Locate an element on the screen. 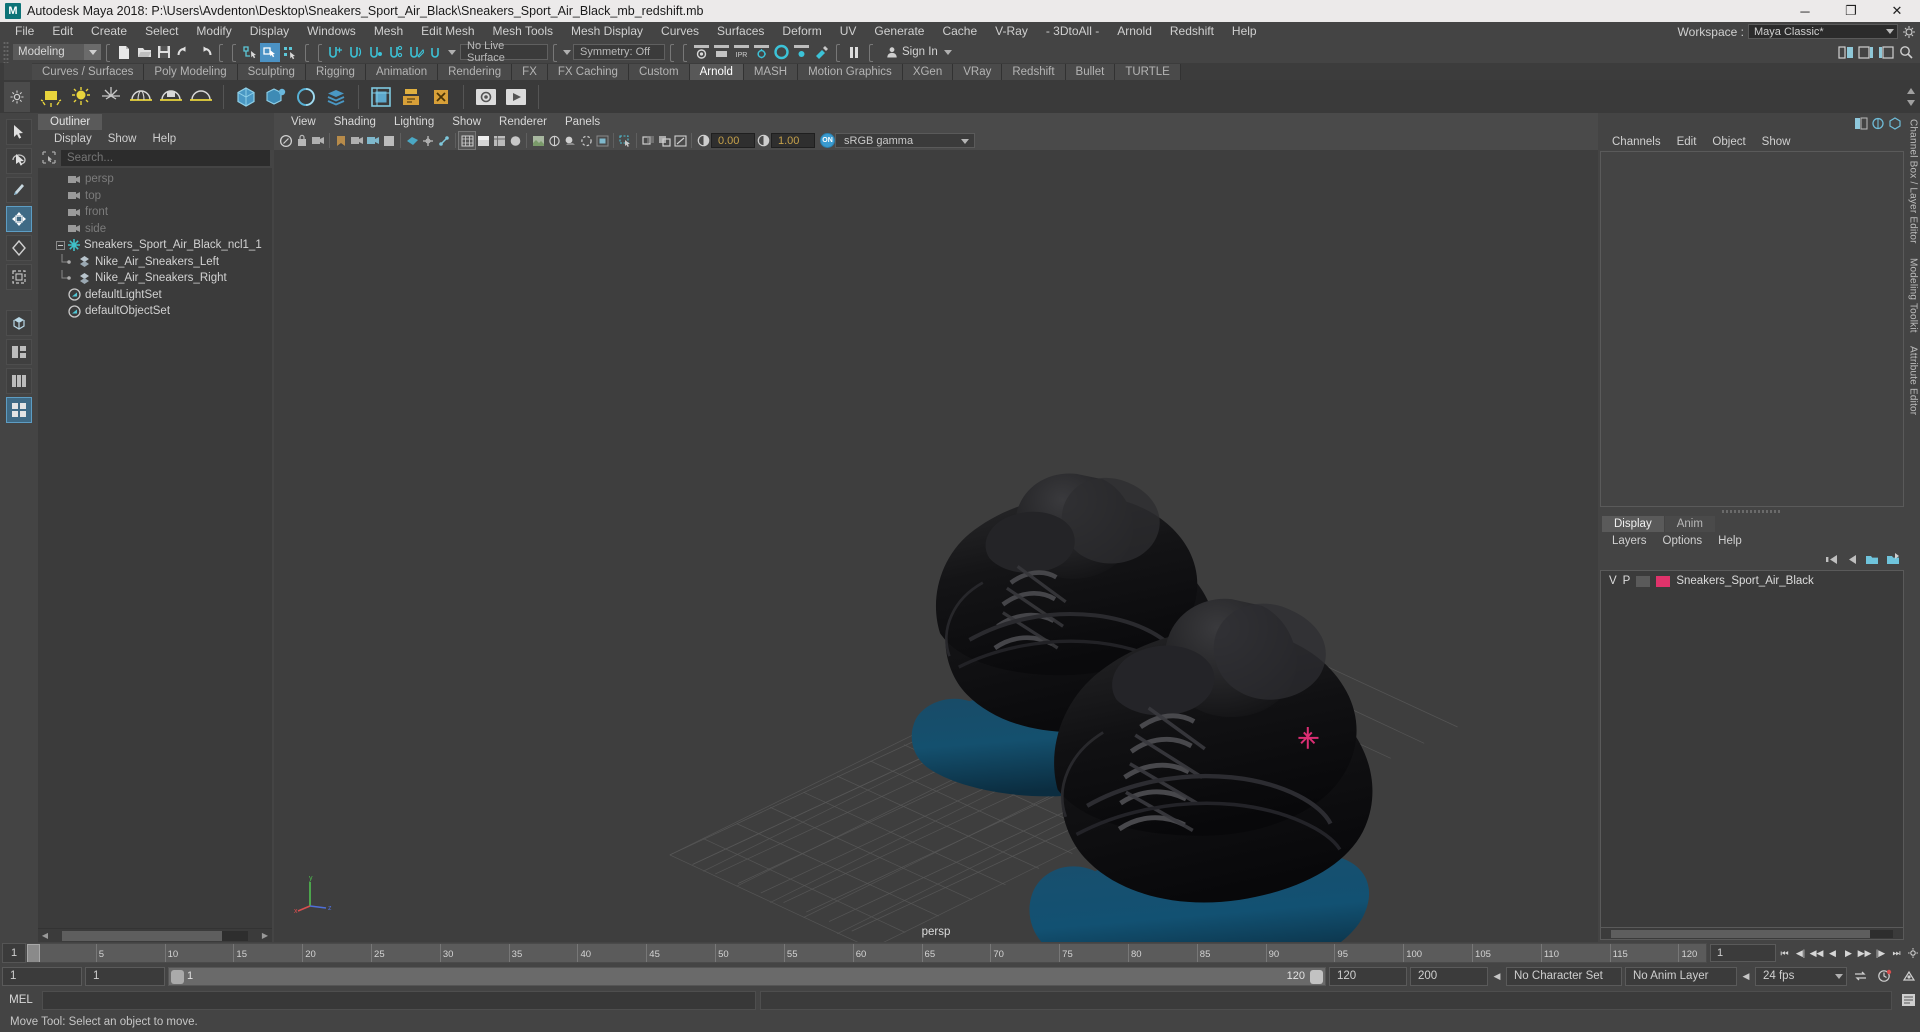 This screenshot has height=1032, width=1920. channelbox-menu-edit: Edit is located at coordinates (1687, 142).